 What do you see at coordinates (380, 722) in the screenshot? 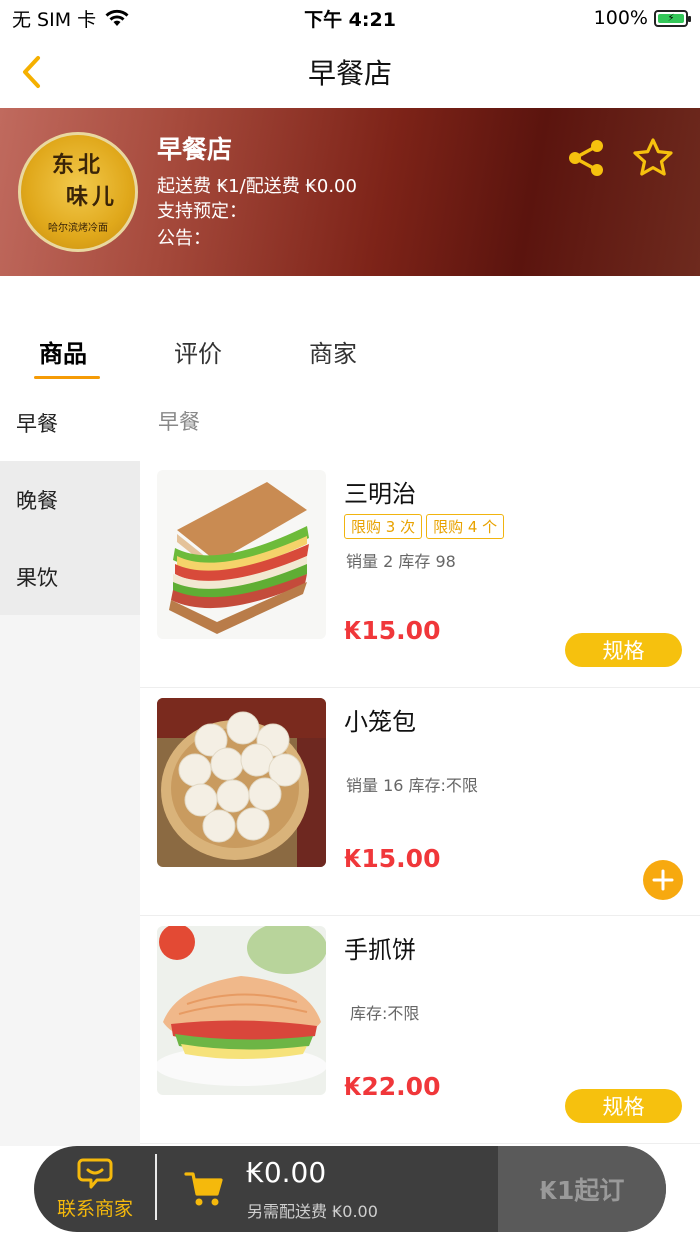
I see `product-name: 小笼包` at bounding box center [380, 722].